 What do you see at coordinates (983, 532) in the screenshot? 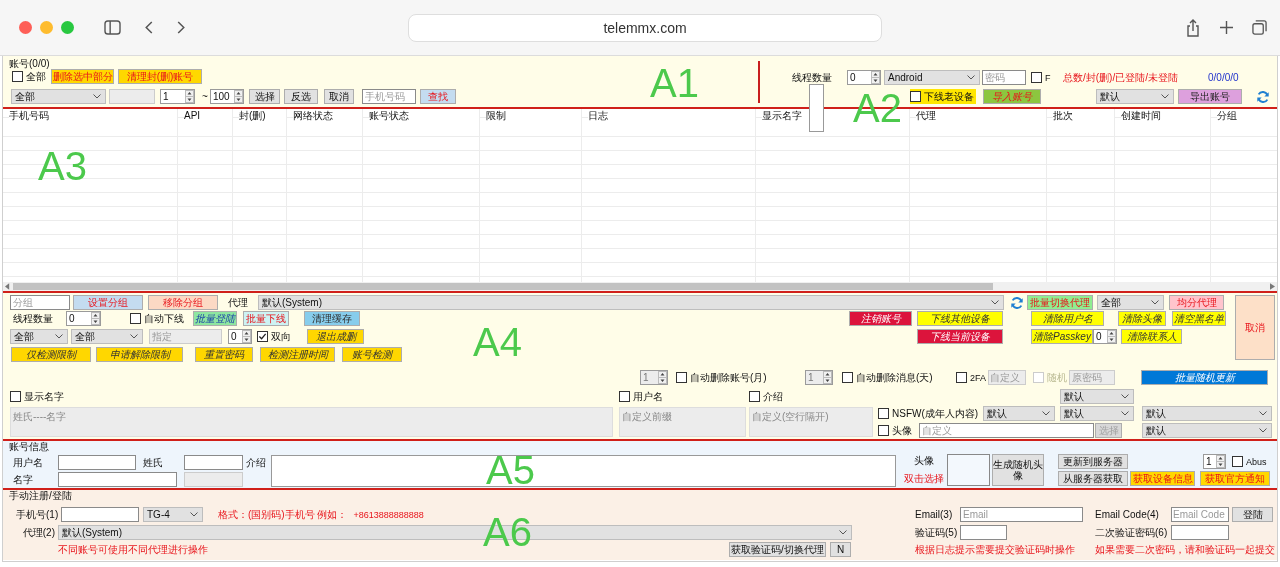
I see `code-field` at bounding box center [983, 532].